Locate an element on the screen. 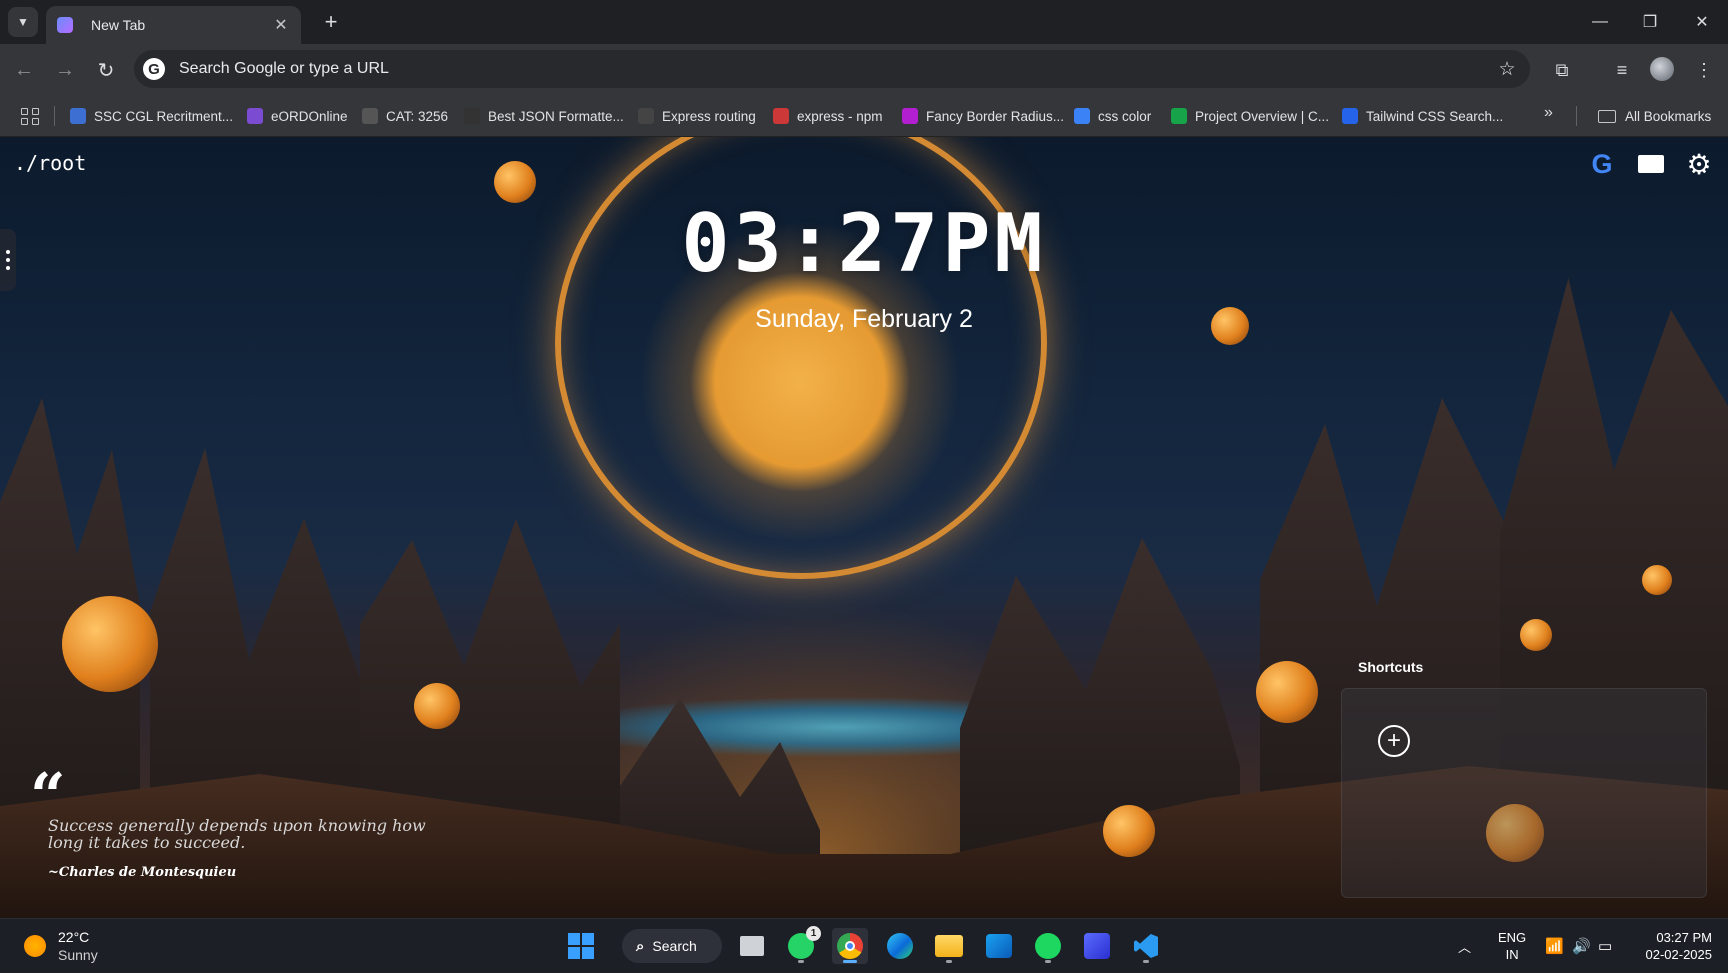  clock-date: Sunday, February 2 is located at coordinates (864, 319).